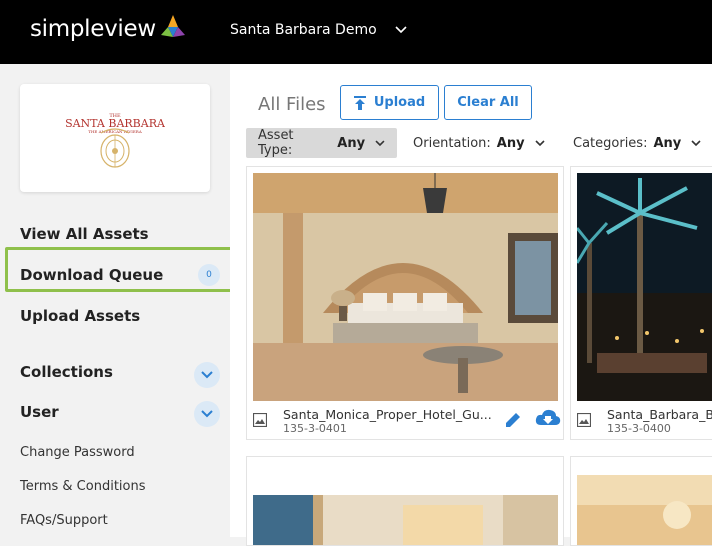 This screenshot has height=546, width=712. I want to click on user-expand-button, so click(207, 414).